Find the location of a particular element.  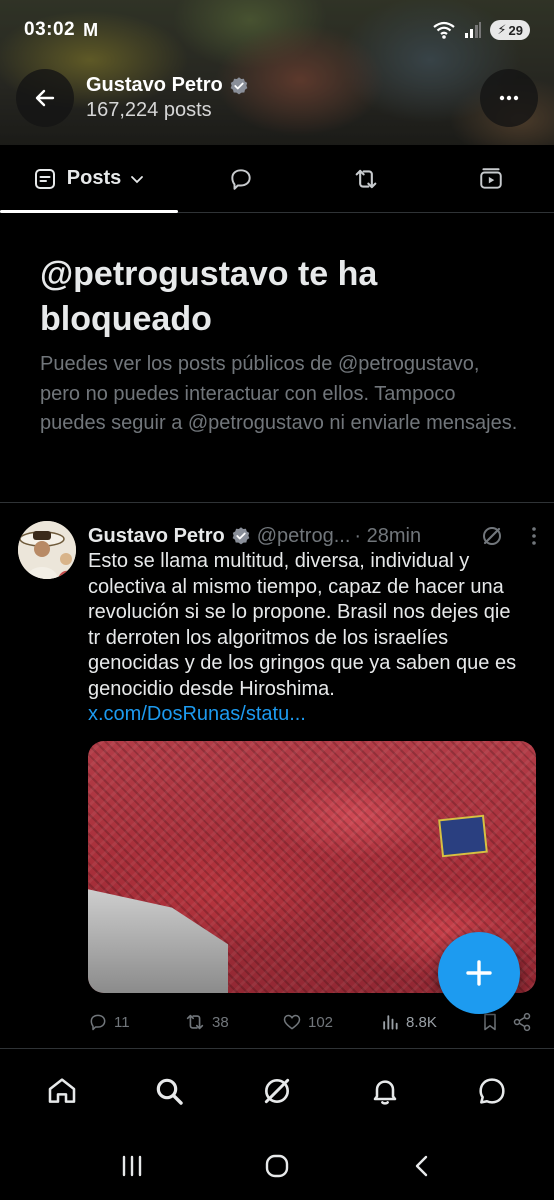

tweet-time: · 28min is located at coordinates (388, 535).